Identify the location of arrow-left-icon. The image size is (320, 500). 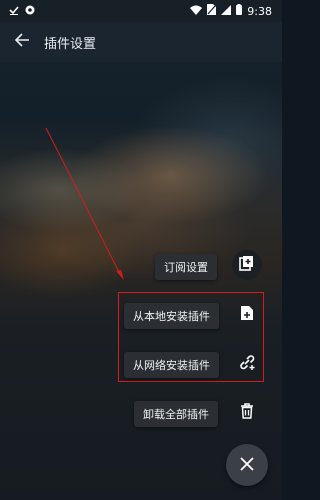
(22, 42).